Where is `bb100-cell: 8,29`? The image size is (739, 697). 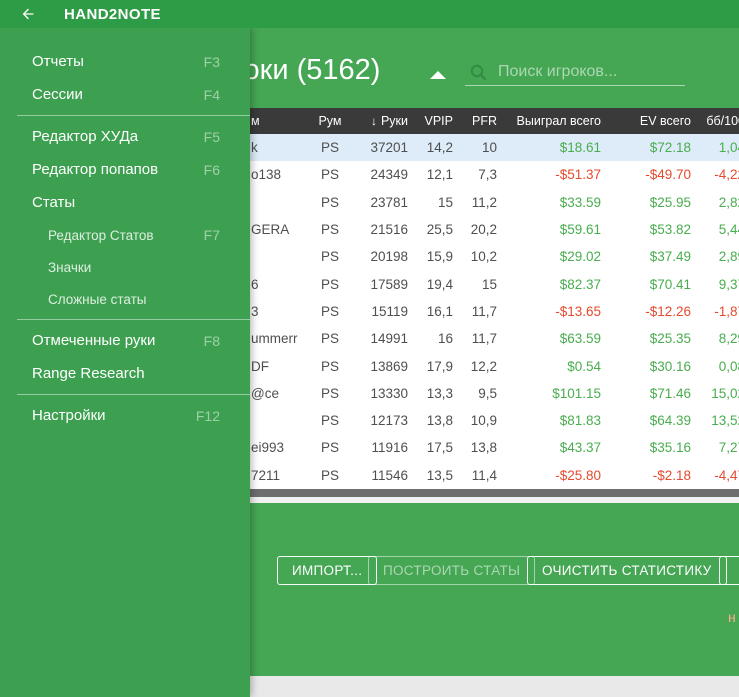
bb100-cell: 8,29 is located at coordinates (728, 339).